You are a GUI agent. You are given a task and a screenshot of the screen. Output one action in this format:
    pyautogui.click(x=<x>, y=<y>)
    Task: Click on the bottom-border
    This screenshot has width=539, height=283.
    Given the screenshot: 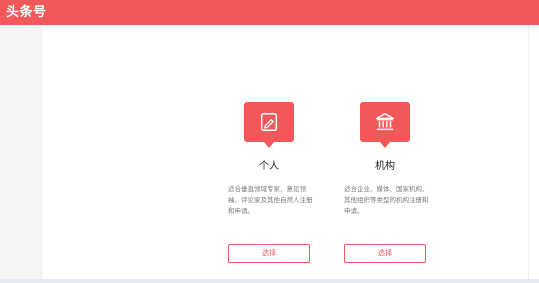 What is the action you would take?
    pyautogui.click(x=269, y=281)
    